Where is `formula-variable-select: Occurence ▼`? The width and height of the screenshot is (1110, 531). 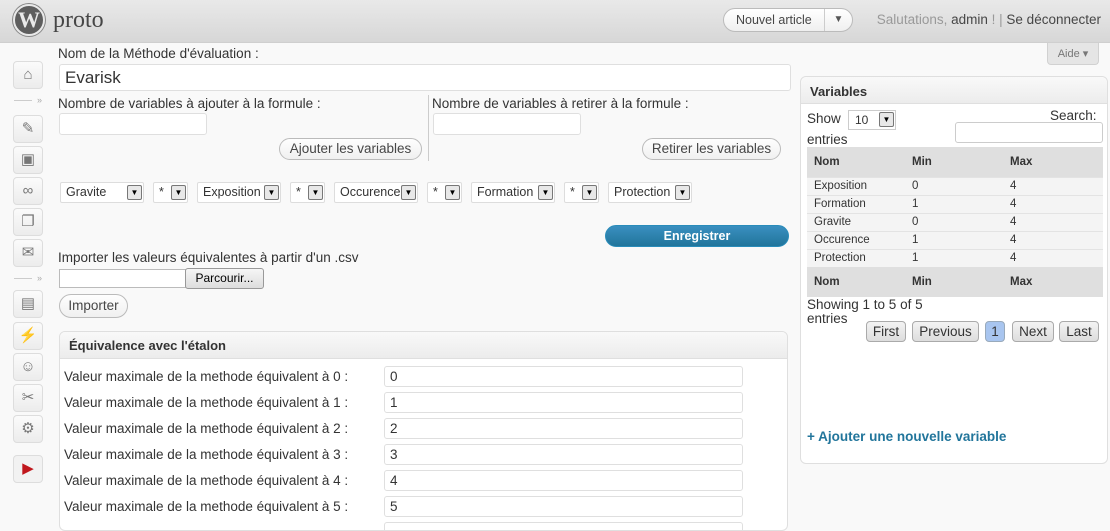 formula-variable-select: Occurence ▼ is located at coordinates (376, 192).